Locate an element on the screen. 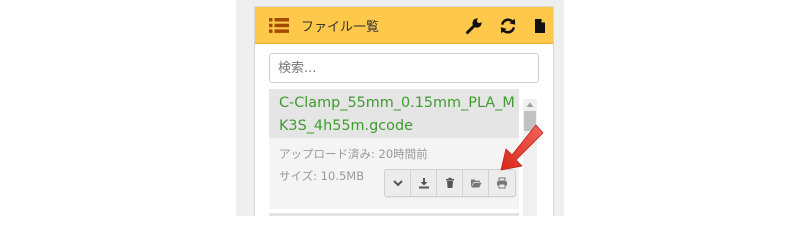 The width and height of the screenshot is (800, 240). file-list-scrollbar is located at coordinates (530, 157).